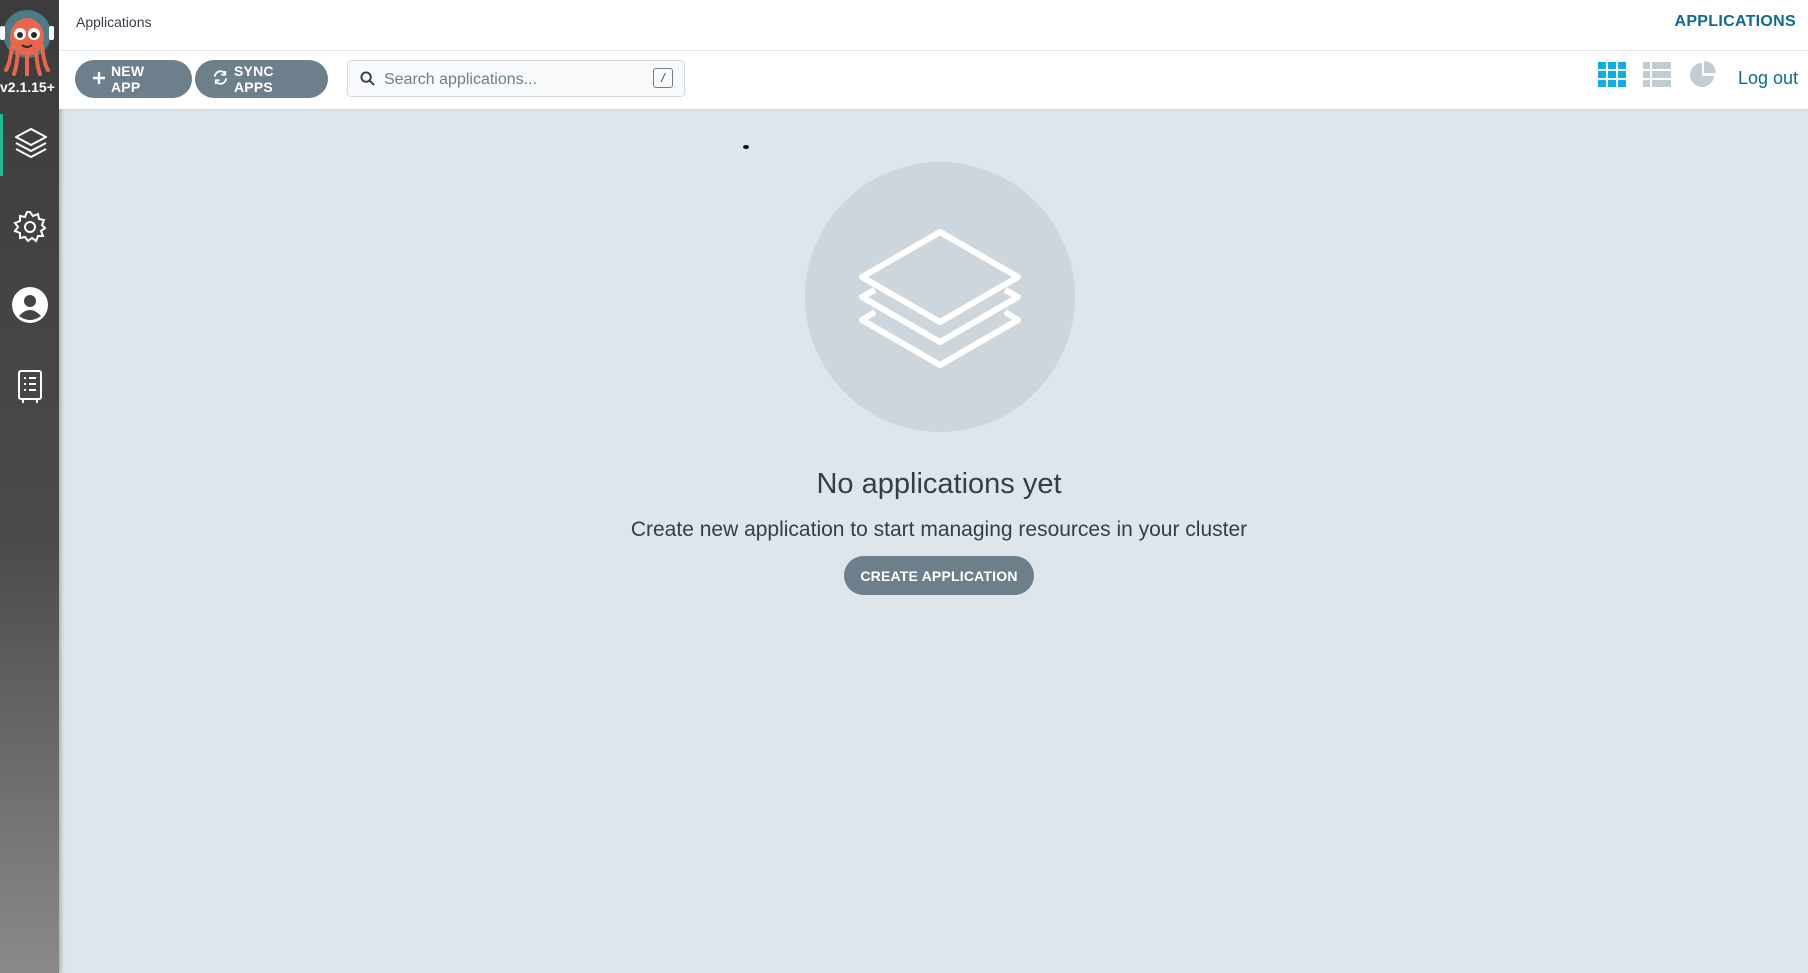 The width and height of the screenshot is (1808, 973). Describe the element at coordinates (746, 147) in the screenshot. I see `mouse-cursor` at that location.